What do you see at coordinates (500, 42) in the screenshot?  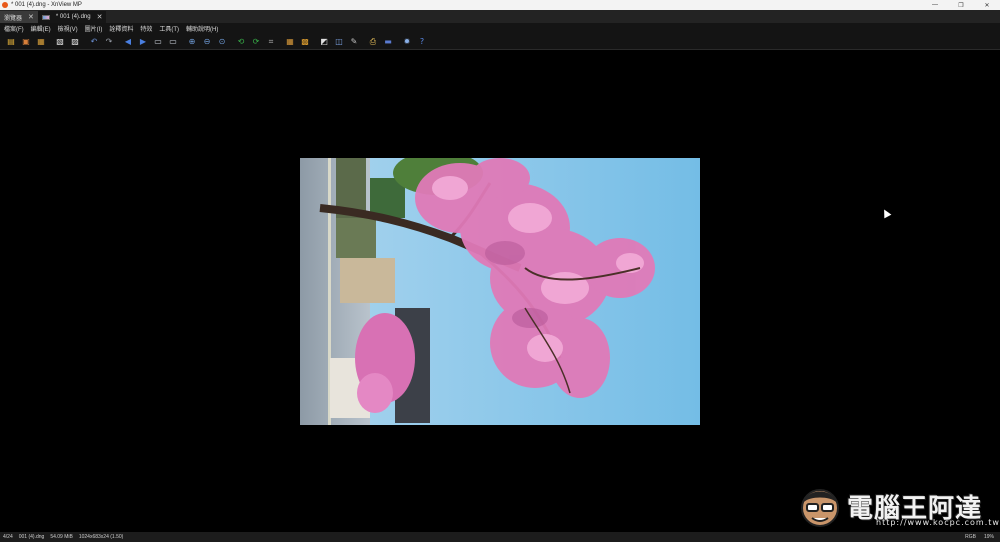 I see `toolbar: ▤ ▣ ▦ ▧ ▨ ↶ ↷ ◀ ▶ ▭ ▭ ⊕ ⊖ ⊙ ⟲ ⟳ ⌗ ▦ ▩ ◩ ◫ ✎ ⎙ ▬ ✹?` at bounding box center [500, 42].